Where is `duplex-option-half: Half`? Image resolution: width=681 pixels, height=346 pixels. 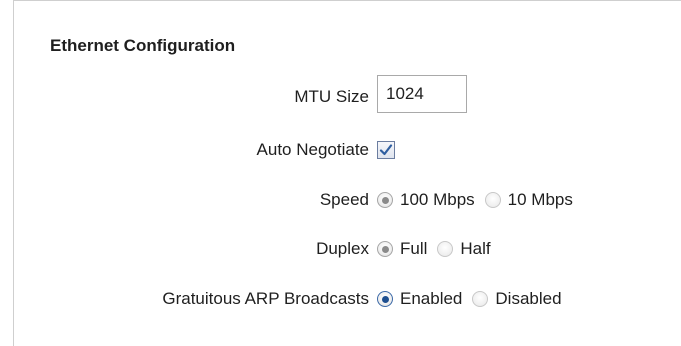
duplex-option-half: Half is located at coordinates (464, 249).